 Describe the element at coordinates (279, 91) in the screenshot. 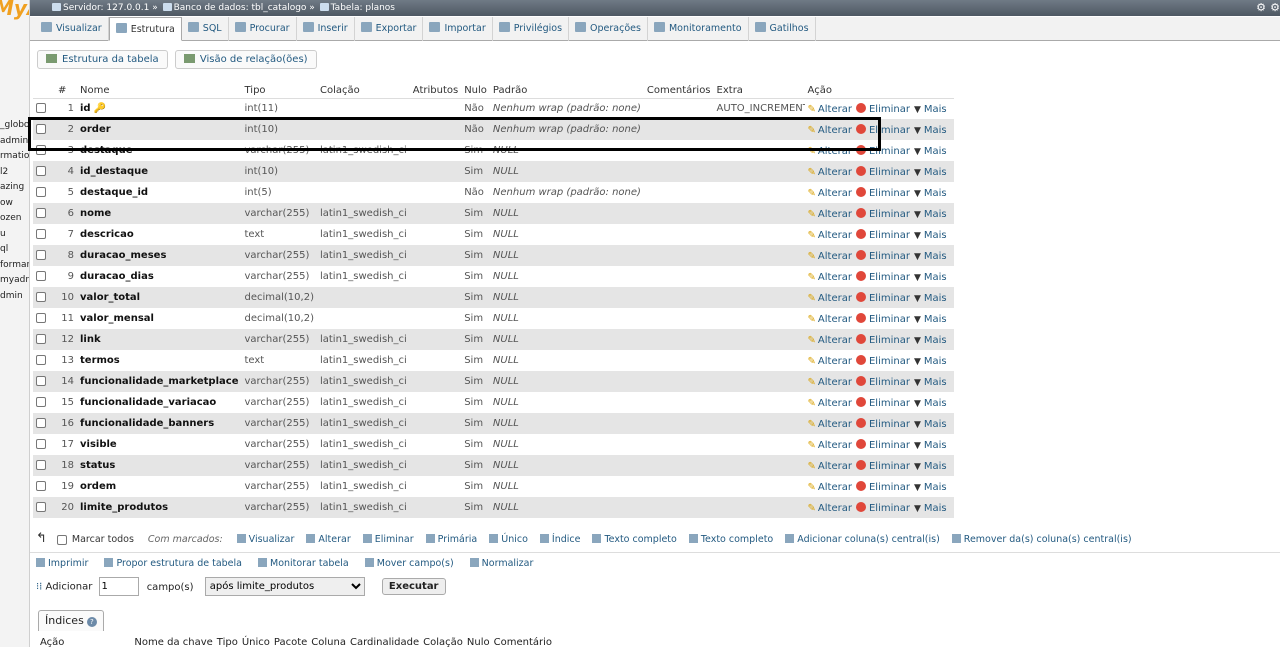

I see `column-header: Tipo` at that location.